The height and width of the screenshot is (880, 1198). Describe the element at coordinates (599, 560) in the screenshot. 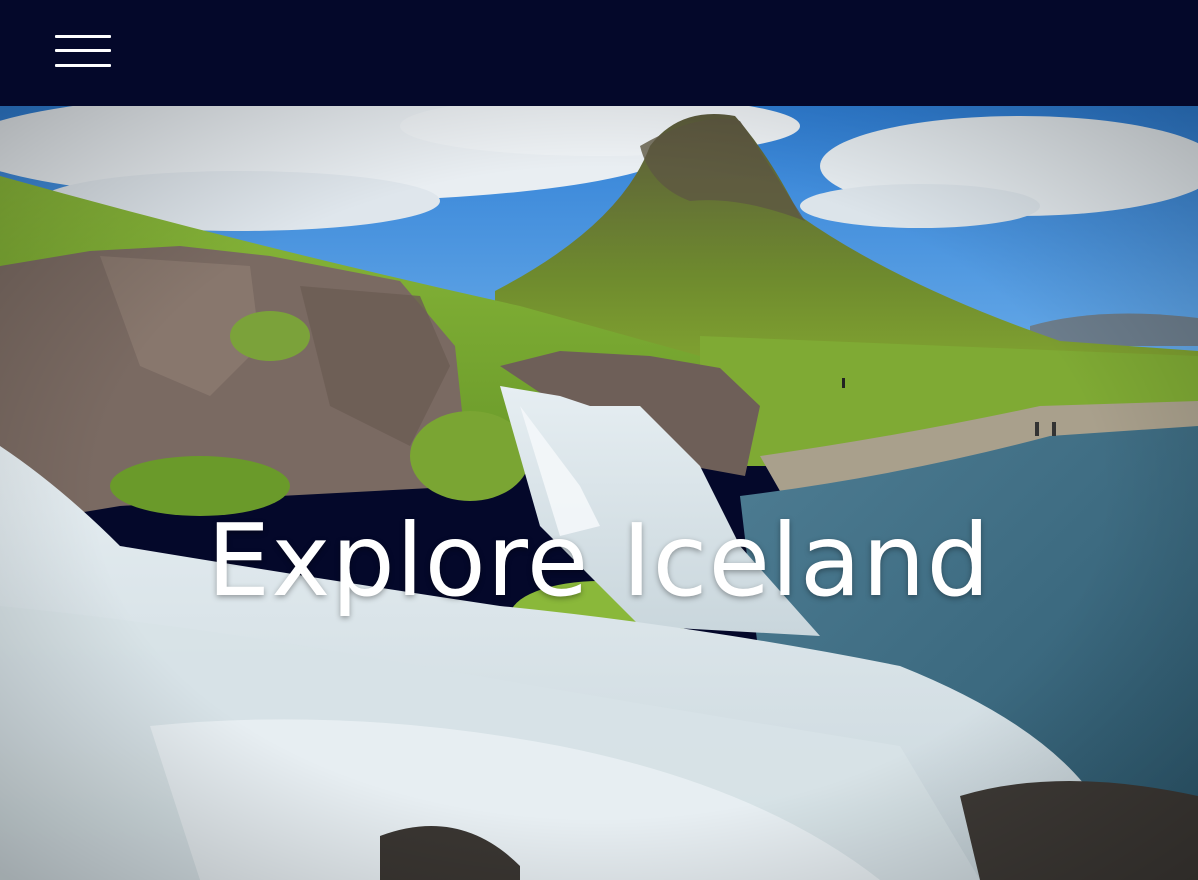

I see `hero-title: Explore Iceland` at that location.